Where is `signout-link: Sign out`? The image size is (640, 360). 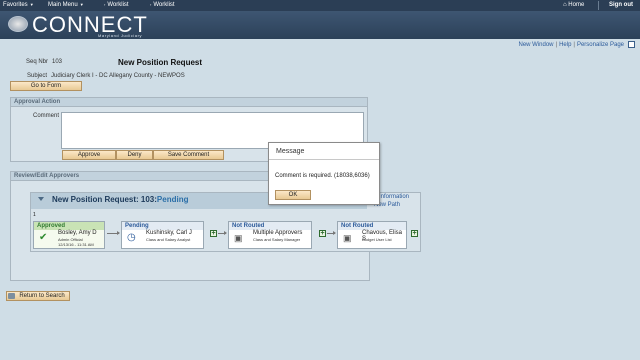
signout-link: Sign out is located at coordinates (621, 5).